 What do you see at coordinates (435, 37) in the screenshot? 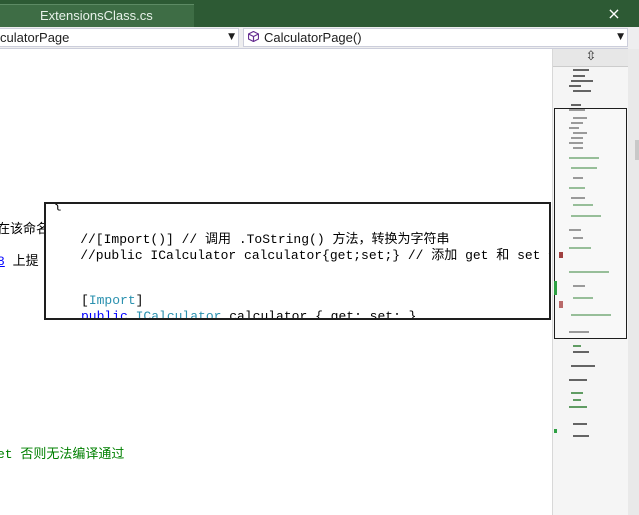
I see `member-dropdown: CalculatorPage() ▼` at bounding box center [435, 37].